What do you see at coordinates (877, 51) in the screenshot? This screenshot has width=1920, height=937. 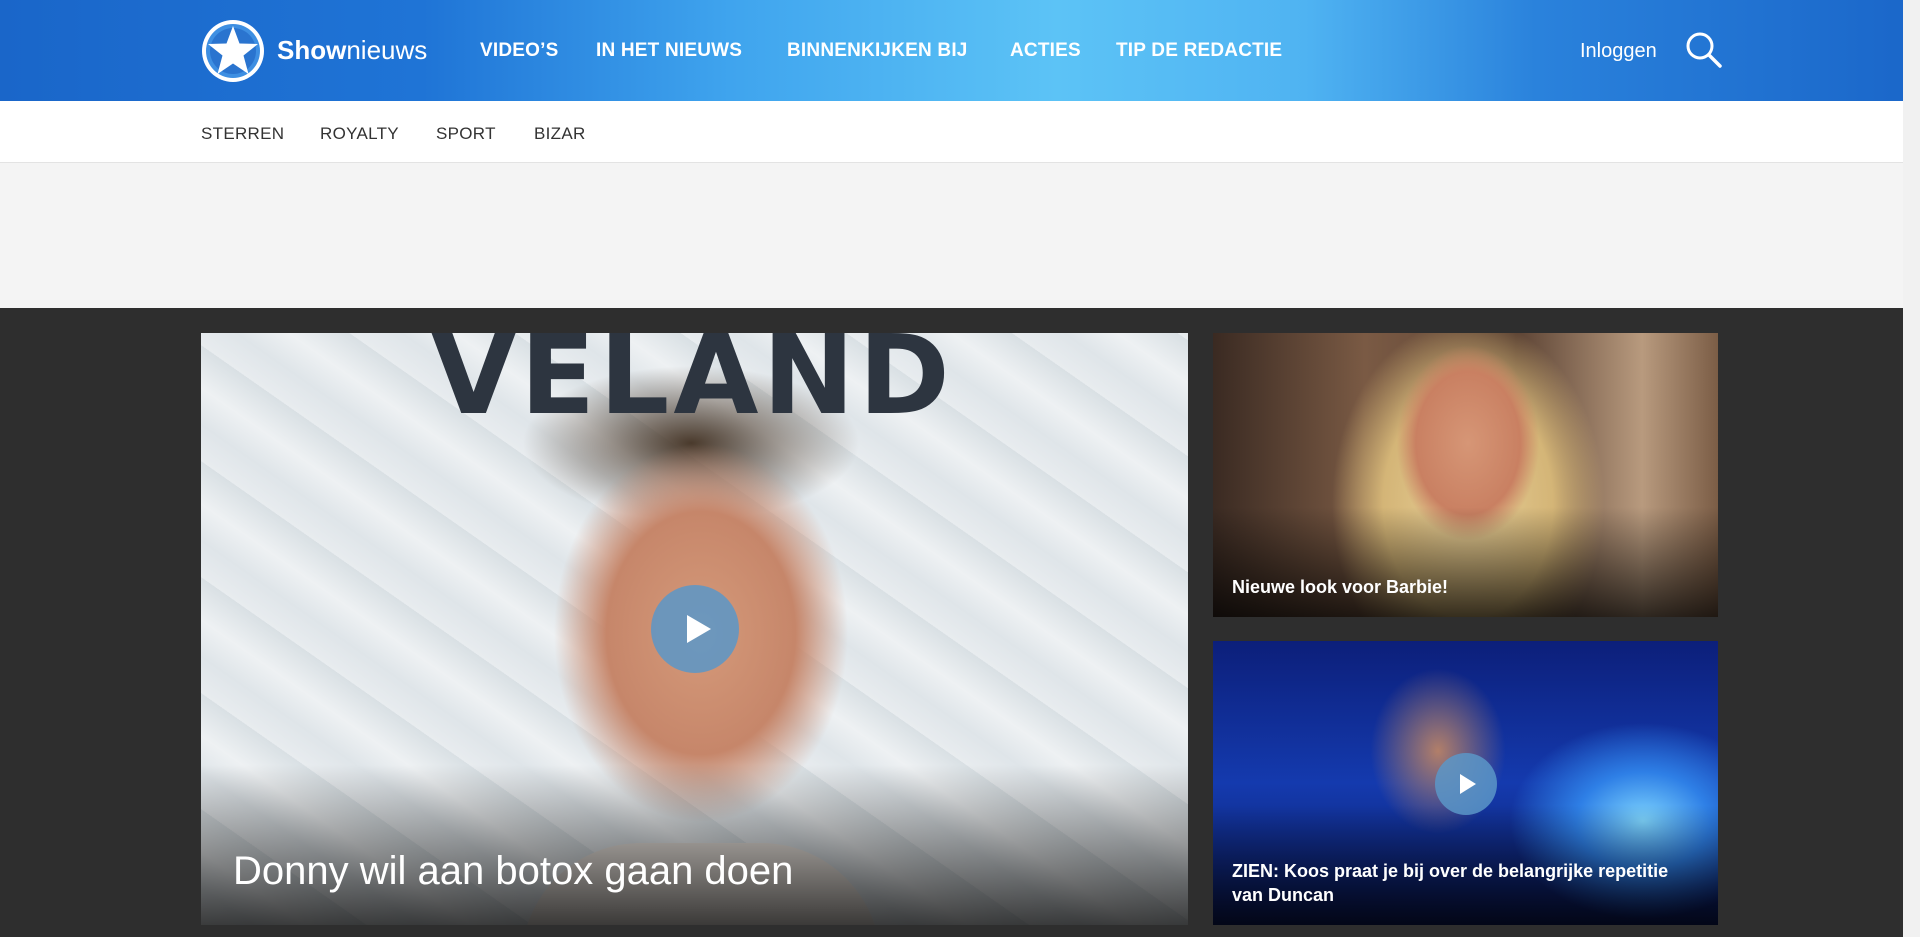 I see `nav-item-binnenkijken-bij: BINNENKIJKEN BIJ` at bounding box center [877, 51].